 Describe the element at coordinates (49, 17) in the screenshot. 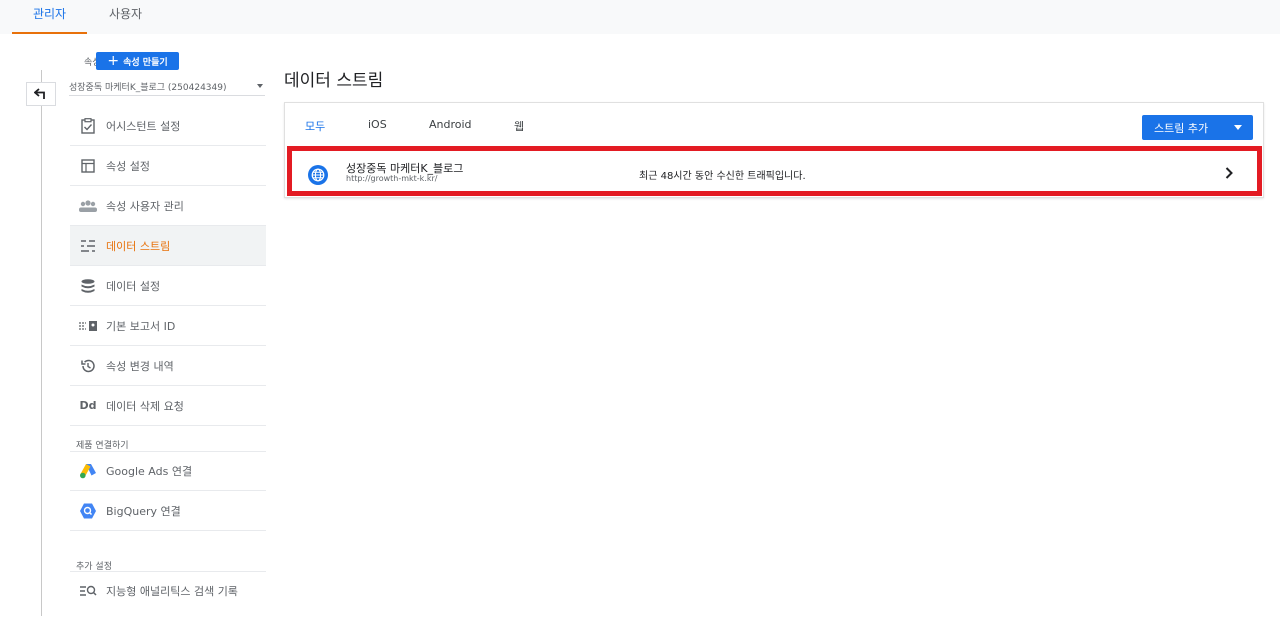

I see `tab-admin: 관리자` at that location.